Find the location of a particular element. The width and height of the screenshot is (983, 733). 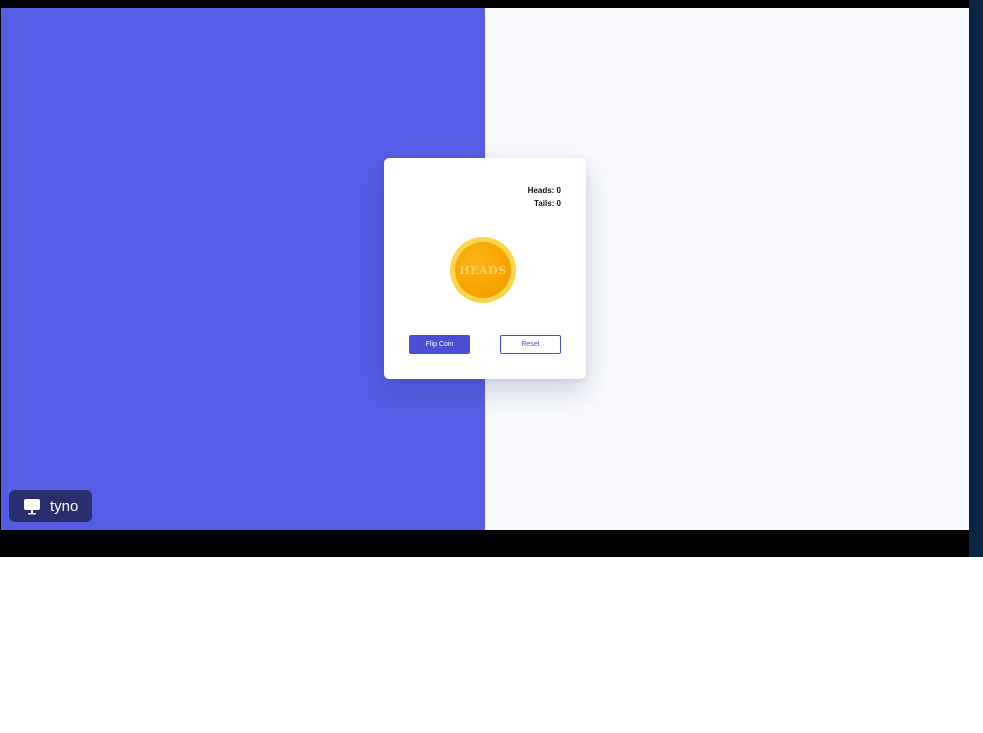

flip-coin-button: Flip Coin is located at coordinates (439, 344).